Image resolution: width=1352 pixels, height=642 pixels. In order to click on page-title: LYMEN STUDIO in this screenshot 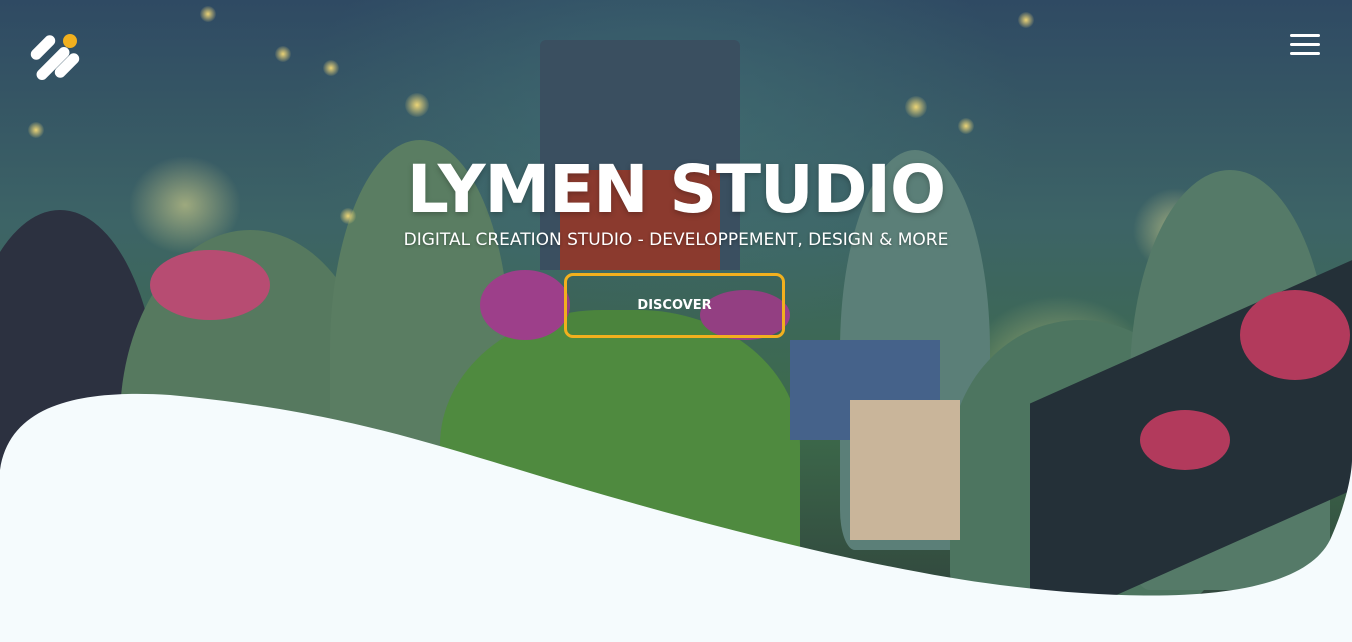, I will do `click(676, 189)`.